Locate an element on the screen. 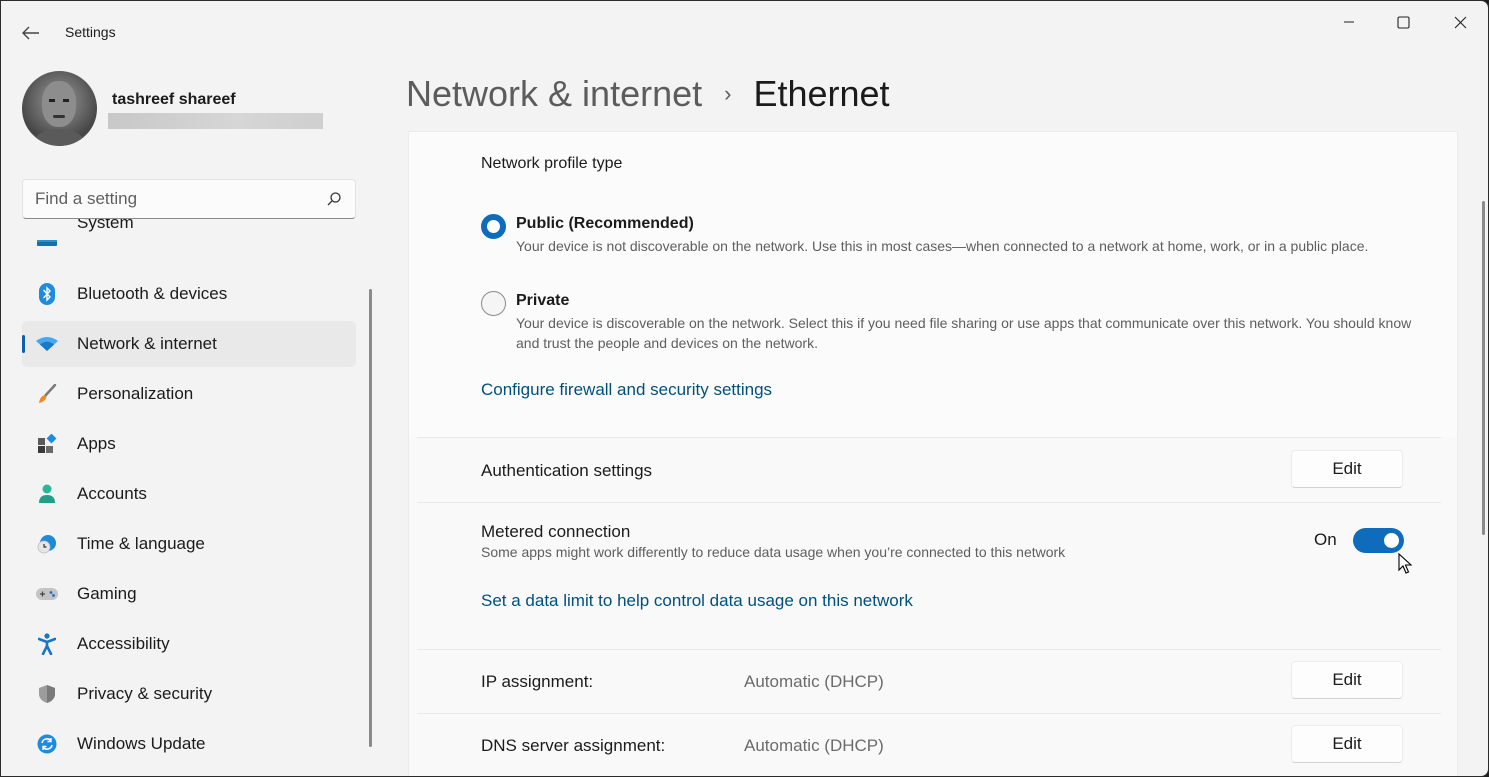 The image size is (1489, 777). brush-icon is located at coordinates (47, 394).